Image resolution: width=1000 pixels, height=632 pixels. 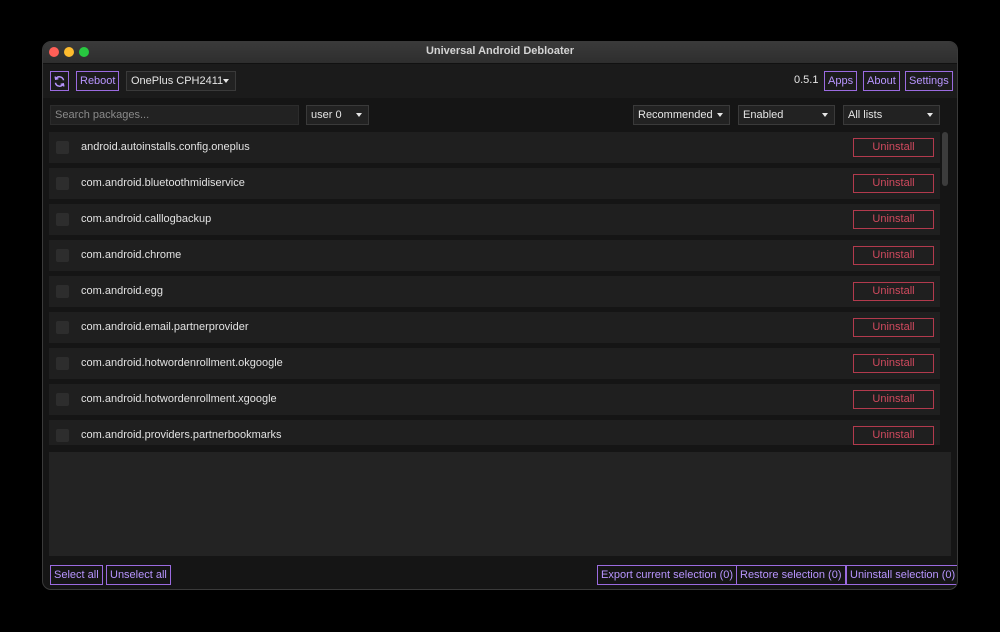 I want to click on state-select: Enabled, so click(x=786, y=115).